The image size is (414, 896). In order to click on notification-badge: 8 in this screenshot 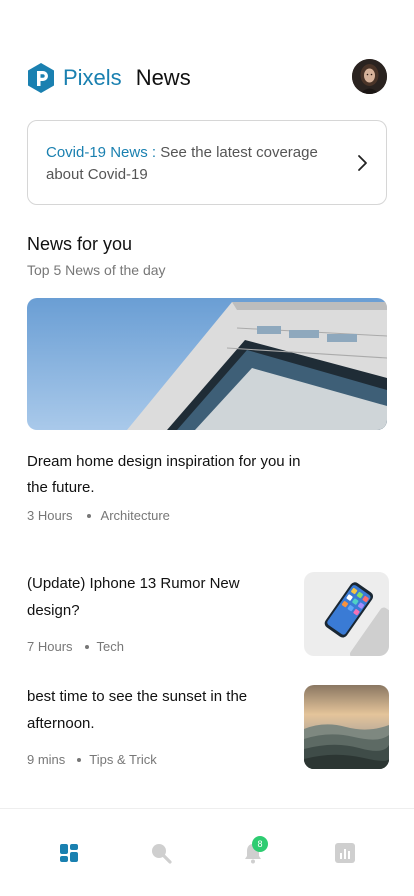, I will do `click(260, 844)`.